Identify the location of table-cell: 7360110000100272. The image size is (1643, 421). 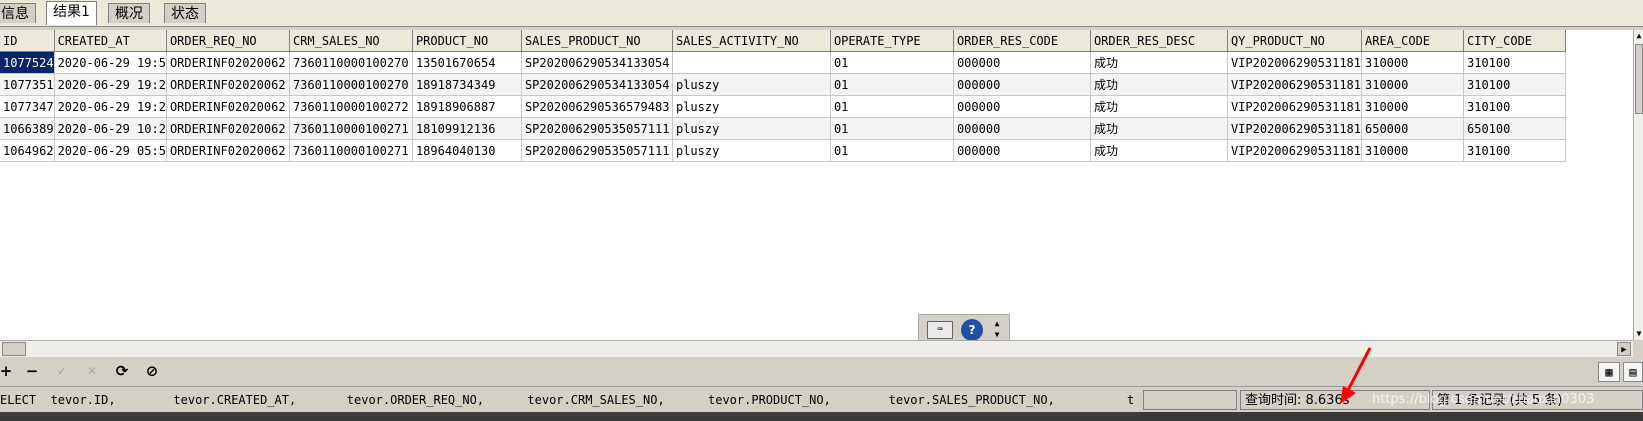
(351, 106).